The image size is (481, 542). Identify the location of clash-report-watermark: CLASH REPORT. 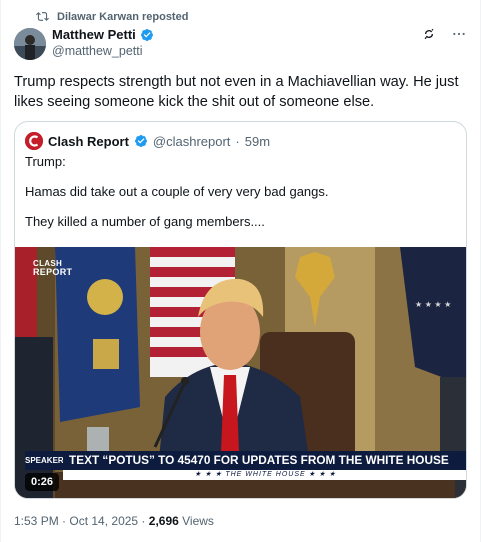
(53, 268).